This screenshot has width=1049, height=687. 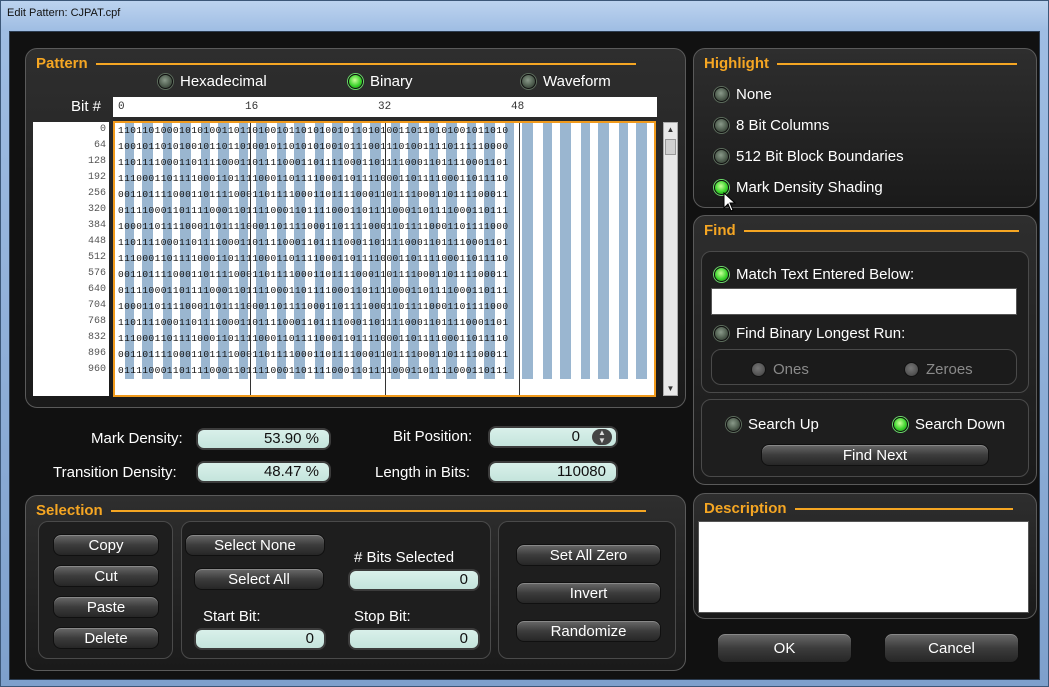 What do you see at coordinates (263, 472) in the screenshot?
I see `transition-density-field: 48.47 %` at bounding box center [263, 472].